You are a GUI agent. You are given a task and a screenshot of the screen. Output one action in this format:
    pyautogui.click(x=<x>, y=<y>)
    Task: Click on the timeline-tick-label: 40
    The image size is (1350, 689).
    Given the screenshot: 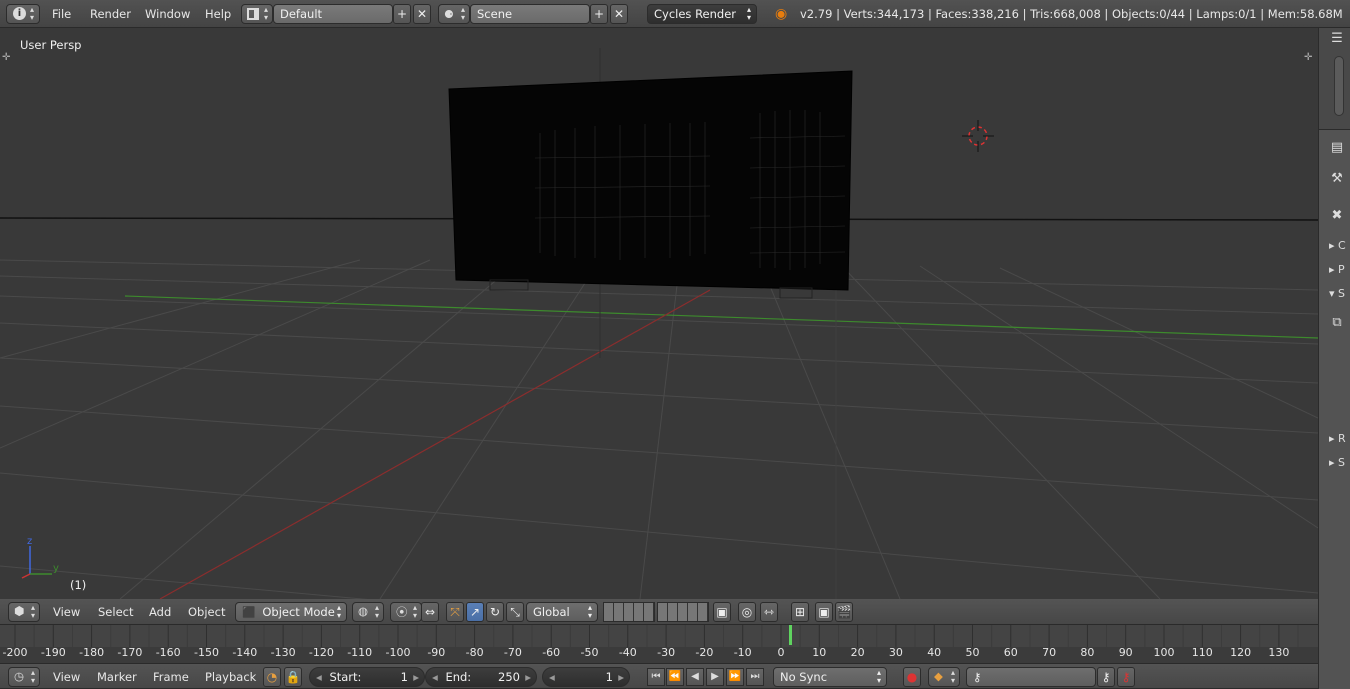 What is the action you would take?
    pyautogui.click(x=934, y=652)
    